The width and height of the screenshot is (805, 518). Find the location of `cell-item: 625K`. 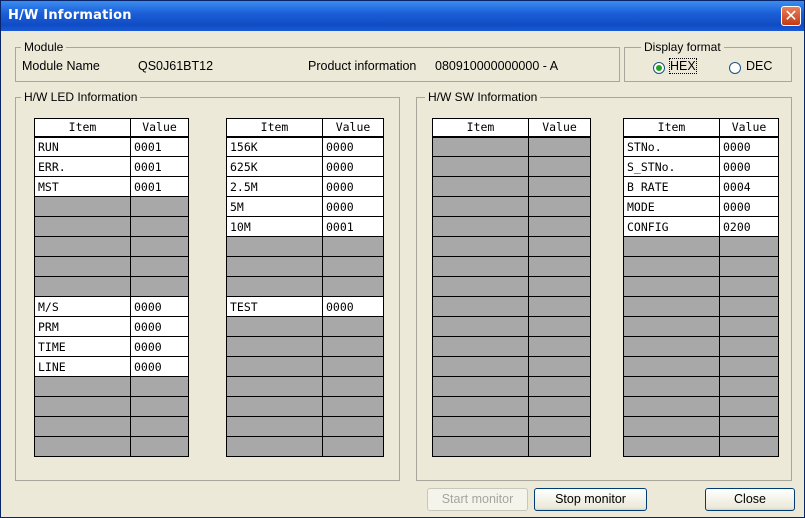

cell-item: 625K is located at coordinates (274, 166).